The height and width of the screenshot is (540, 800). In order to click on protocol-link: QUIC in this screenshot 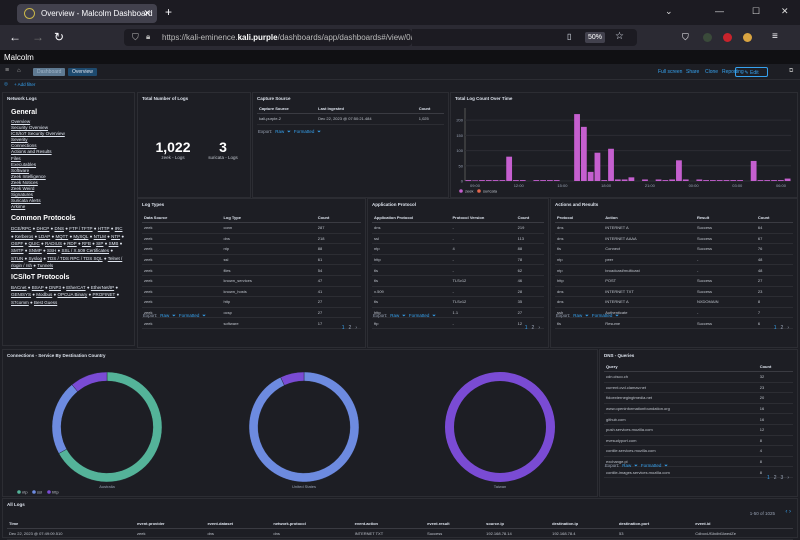, I will do `click(33, 243)`.